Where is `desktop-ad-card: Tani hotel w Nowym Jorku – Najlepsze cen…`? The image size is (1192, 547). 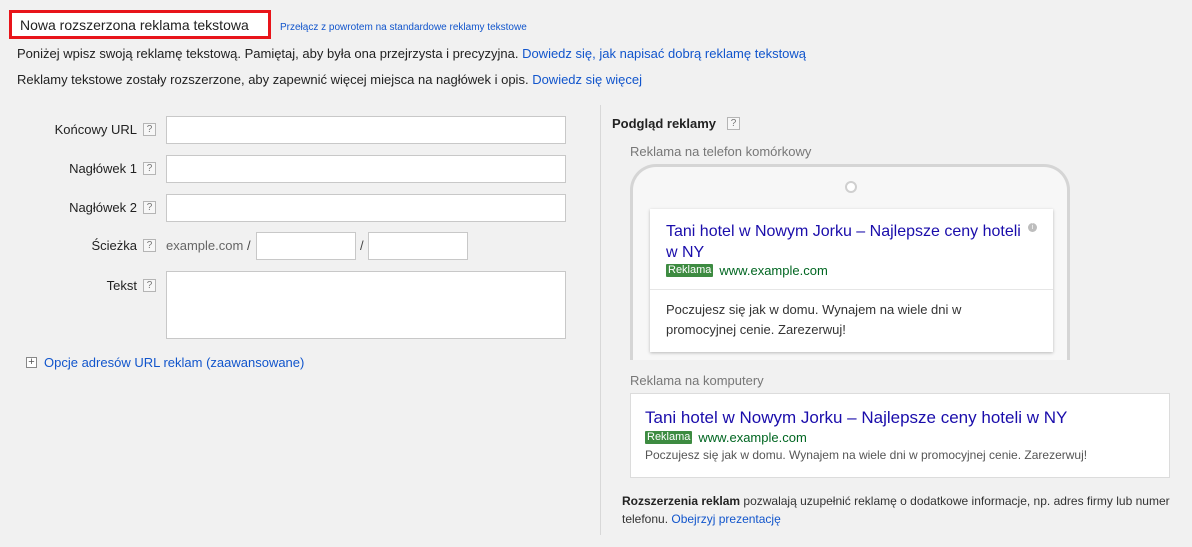
desktop-ad-card: Tani hotel w Nowym Jorku – Najlepsze cen… is located at coordinates (900, 435).